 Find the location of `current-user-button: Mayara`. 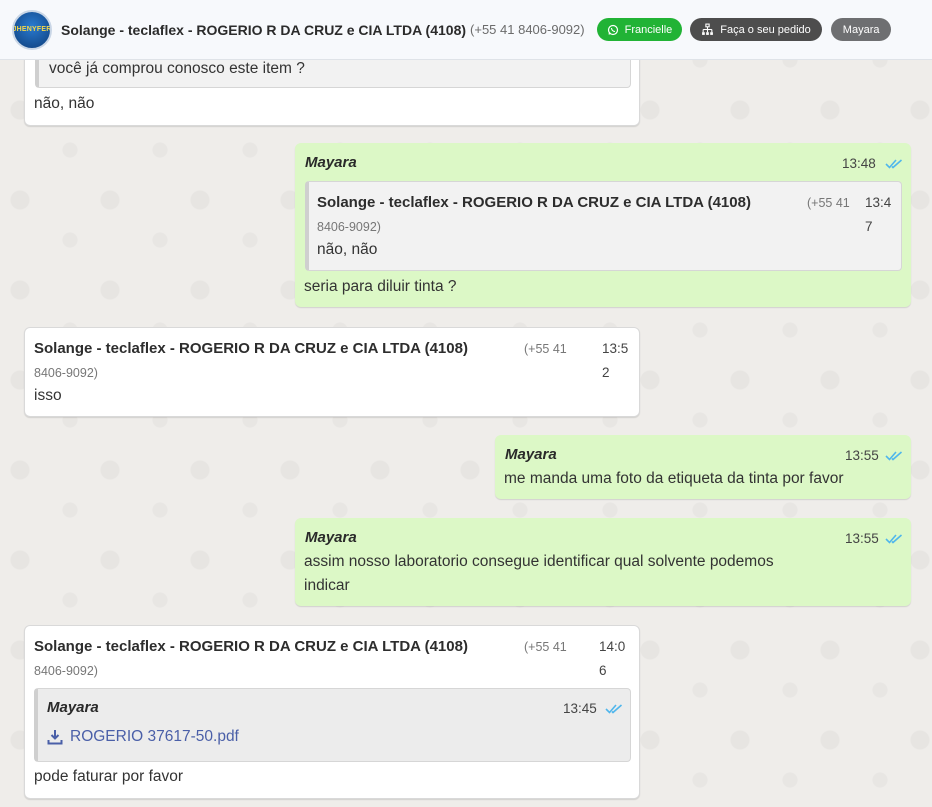

current-user-button: Mayara is located at coordinates (861, 29).